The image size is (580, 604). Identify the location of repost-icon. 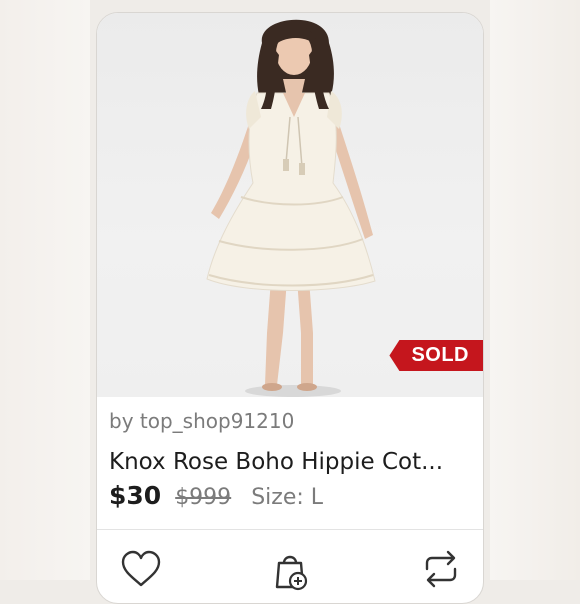
(441, 569).